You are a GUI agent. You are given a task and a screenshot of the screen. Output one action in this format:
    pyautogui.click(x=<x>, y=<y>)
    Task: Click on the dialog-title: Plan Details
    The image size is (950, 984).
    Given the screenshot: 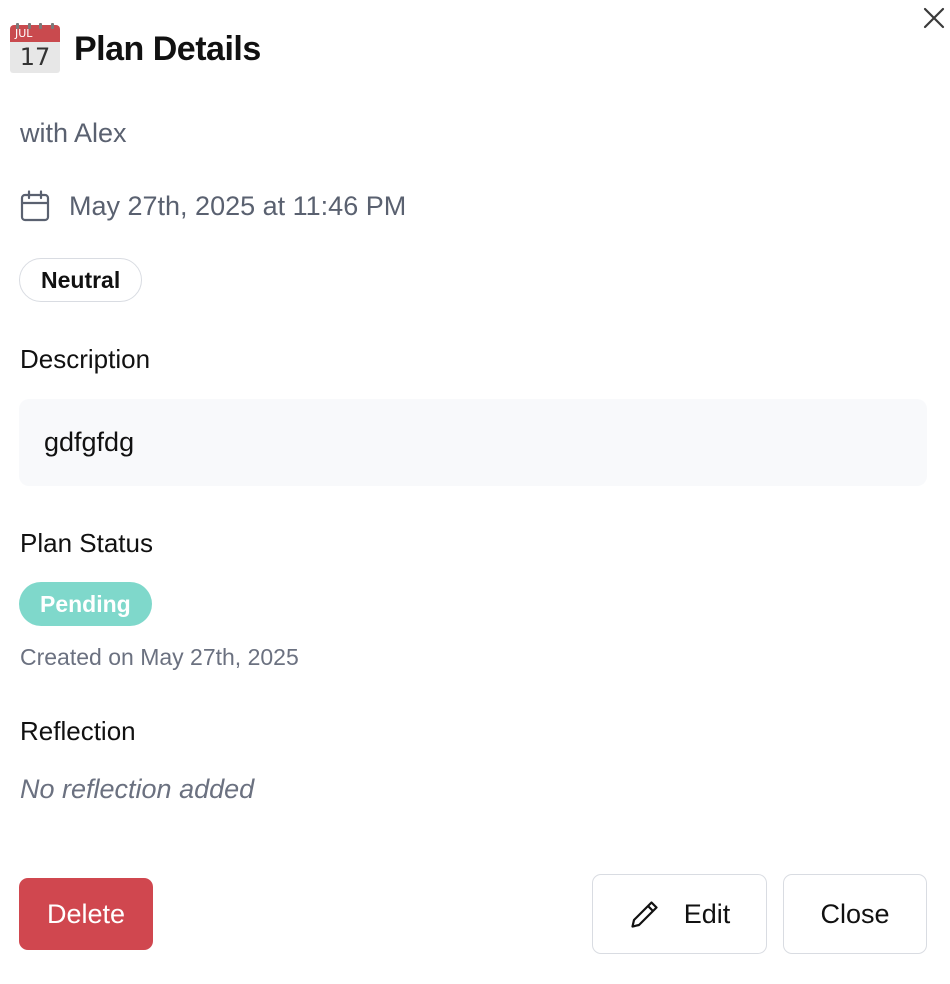 What is the action you would take?
    pyautogui.click(x=167, y=48)
    